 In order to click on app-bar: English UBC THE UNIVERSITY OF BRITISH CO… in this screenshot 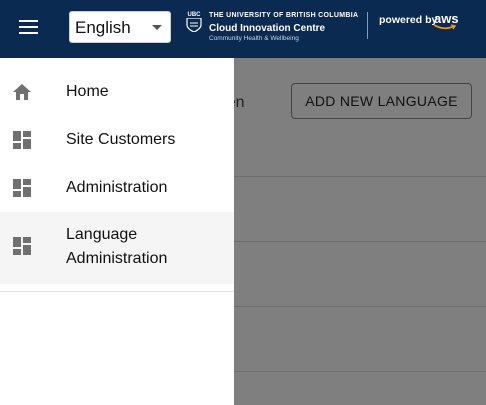, I will do `click(243, 29)`.